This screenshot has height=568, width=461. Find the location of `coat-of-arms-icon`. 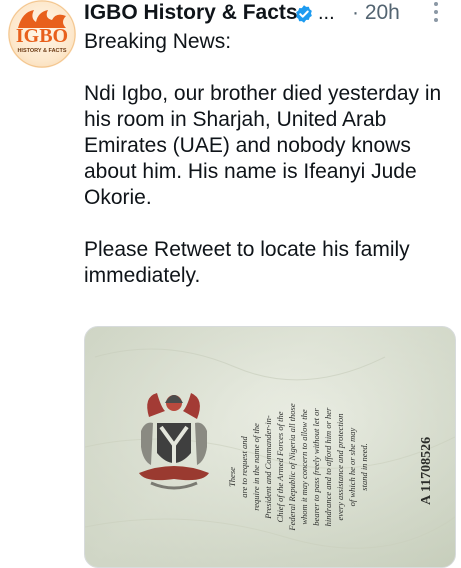

coat-of-arms-icon is located at coordinates (174, 441).